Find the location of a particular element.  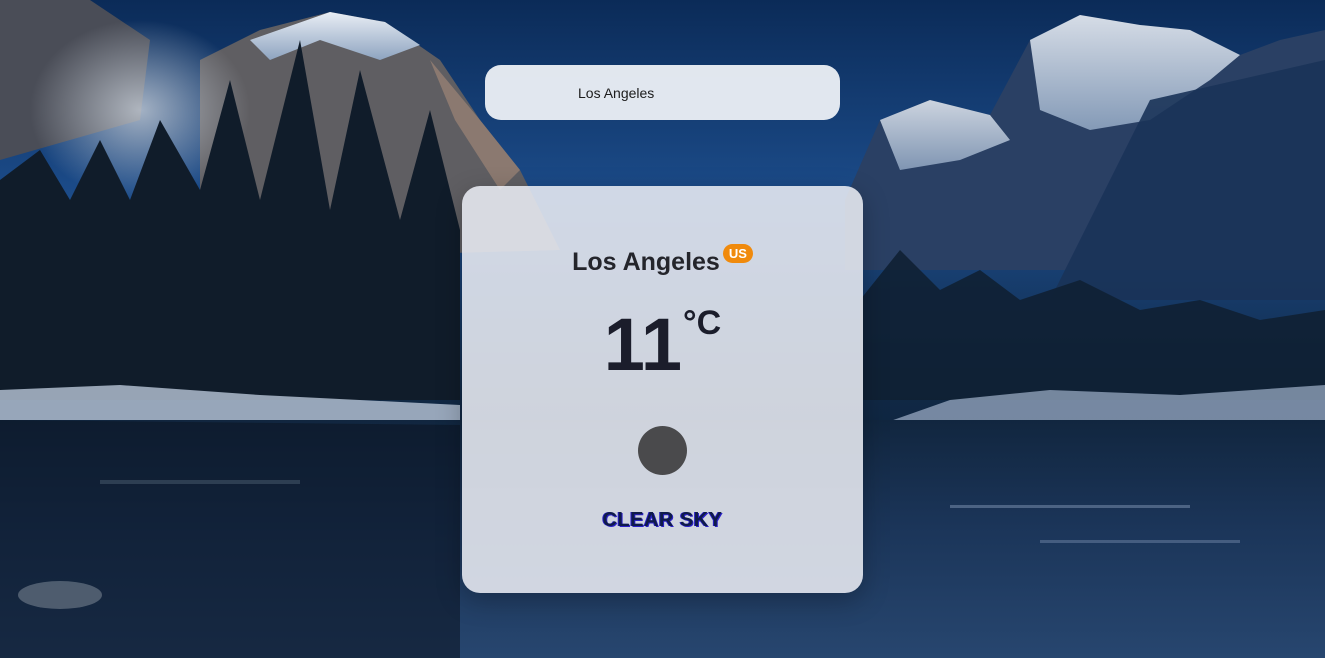

weather-status-icon is located at coordinates (662, 450).